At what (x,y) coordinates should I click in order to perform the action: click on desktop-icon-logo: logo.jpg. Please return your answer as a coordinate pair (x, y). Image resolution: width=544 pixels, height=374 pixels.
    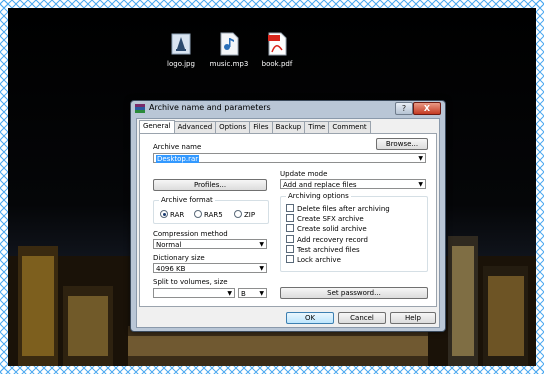
    Looking at the image, I should click on (181, 50).